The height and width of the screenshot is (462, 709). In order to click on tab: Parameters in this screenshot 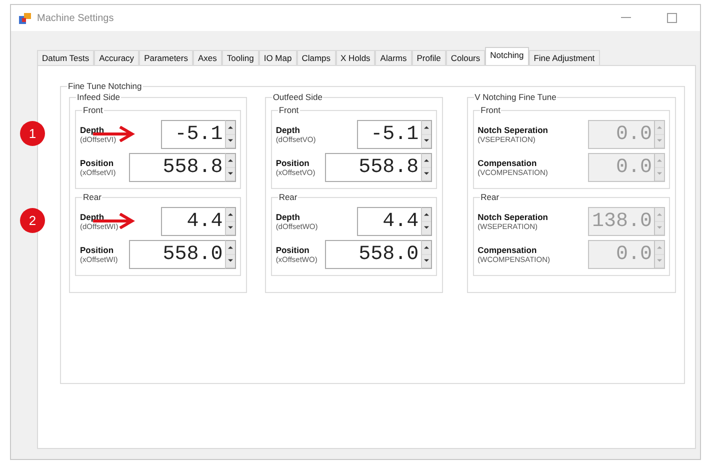, I will do `click(166, 57)`.